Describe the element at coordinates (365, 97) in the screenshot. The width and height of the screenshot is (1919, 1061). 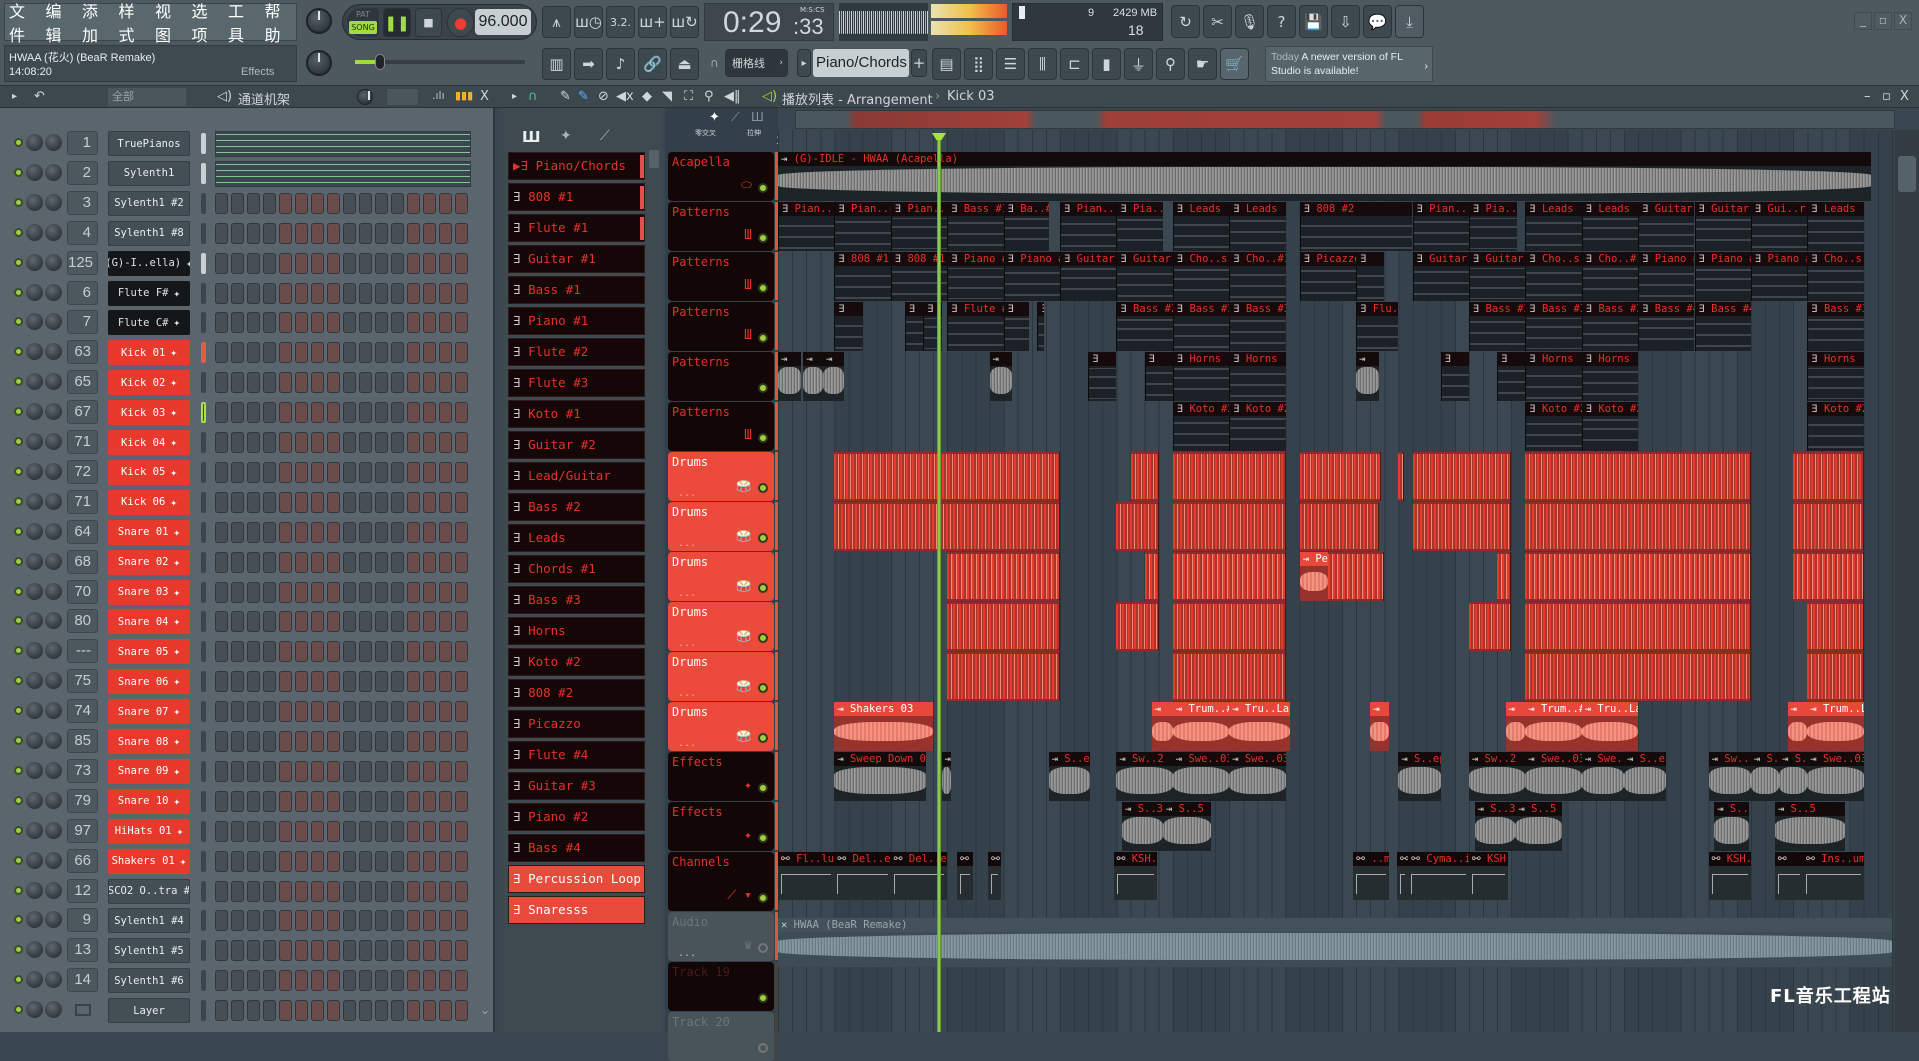
I see `swing-knob` at that location.